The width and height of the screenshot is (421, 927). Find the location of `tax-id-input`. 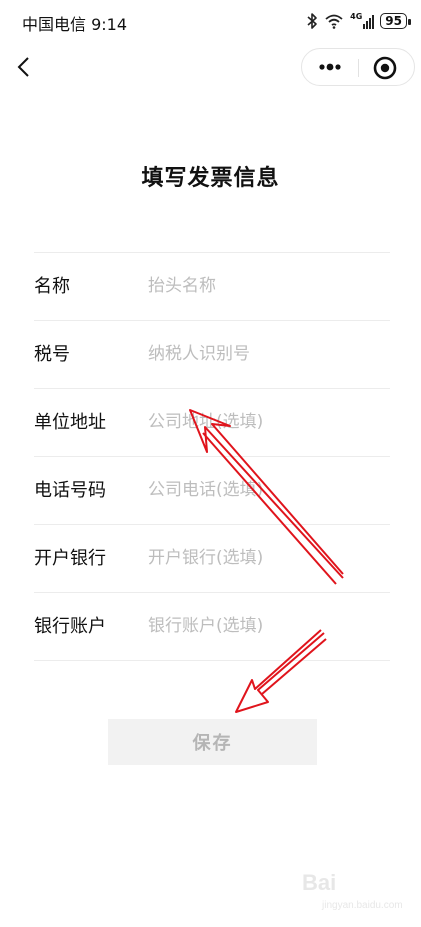

tax-id-input is located at coordinates (265, 354).